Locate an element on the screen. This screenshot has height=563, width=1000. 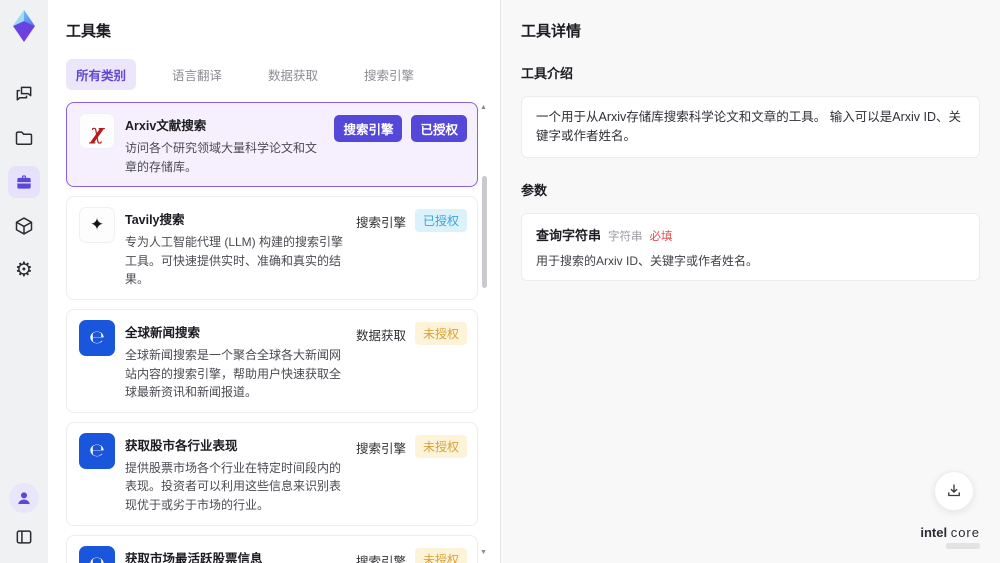
intel-logo-text: intel is located at coordinates (934, 532).